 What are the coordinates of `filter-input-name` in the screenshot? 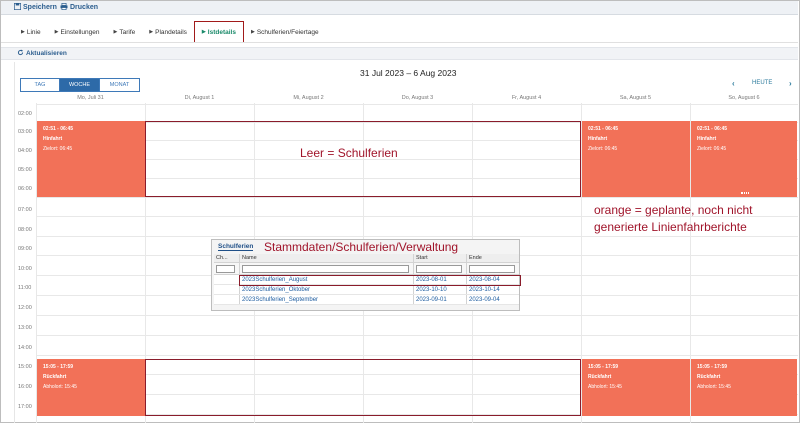 It's located at (325, 268).